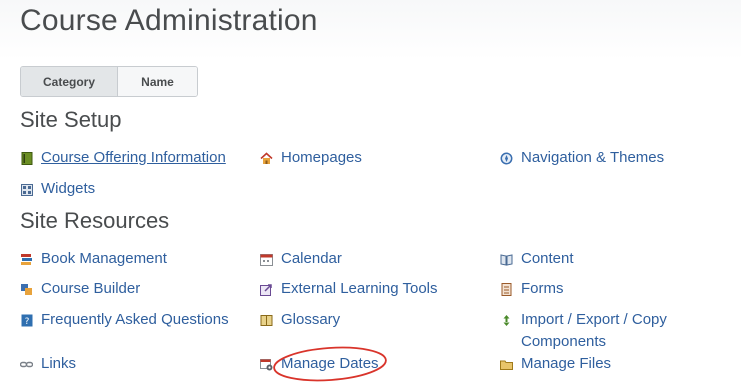 Image resolution: width=741 pixels, height=386 pixels. Describe the element at coordinates (311, 259) in the screenshot. I see `calendar-link: Calendar` at that location.